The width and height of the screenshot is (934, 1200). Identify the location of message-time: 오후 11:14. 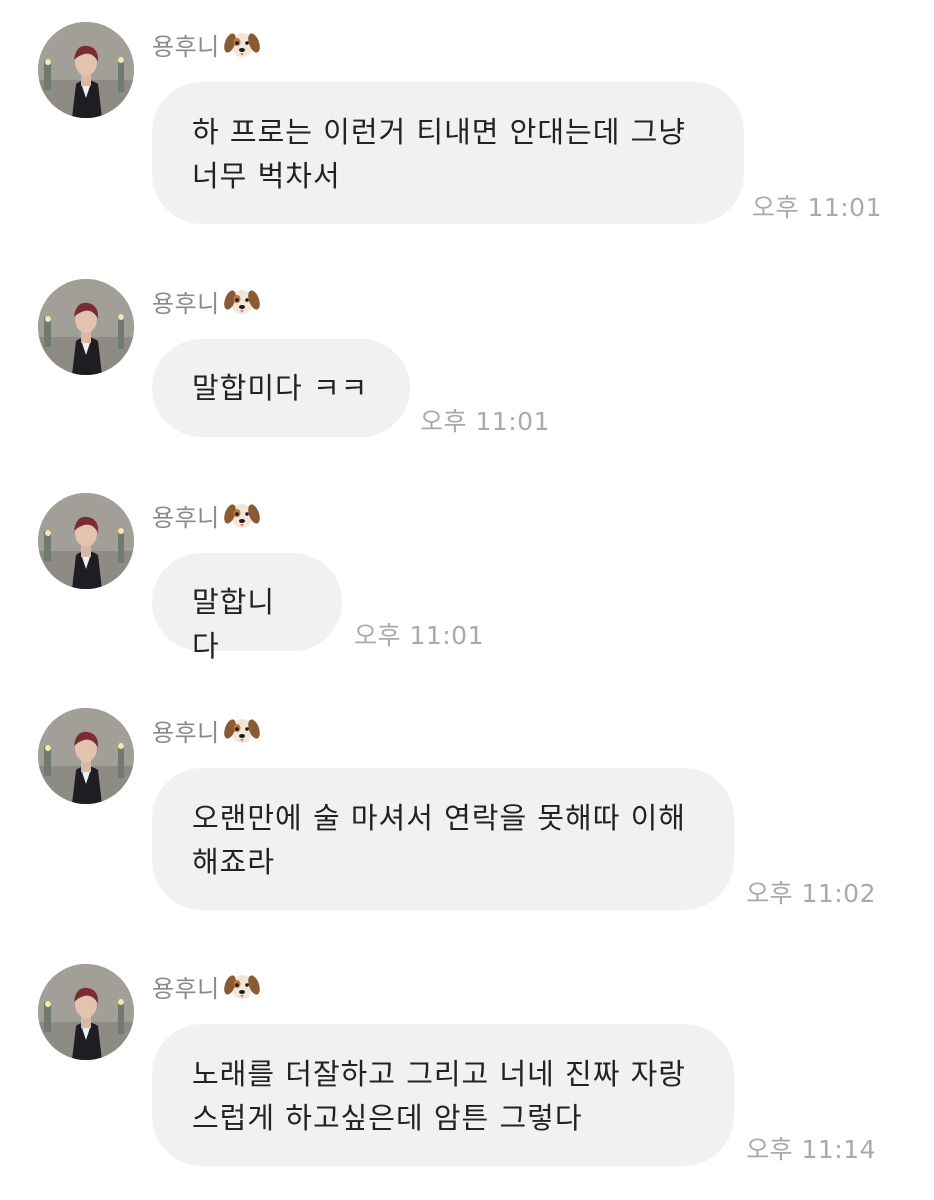
(811, 1149).